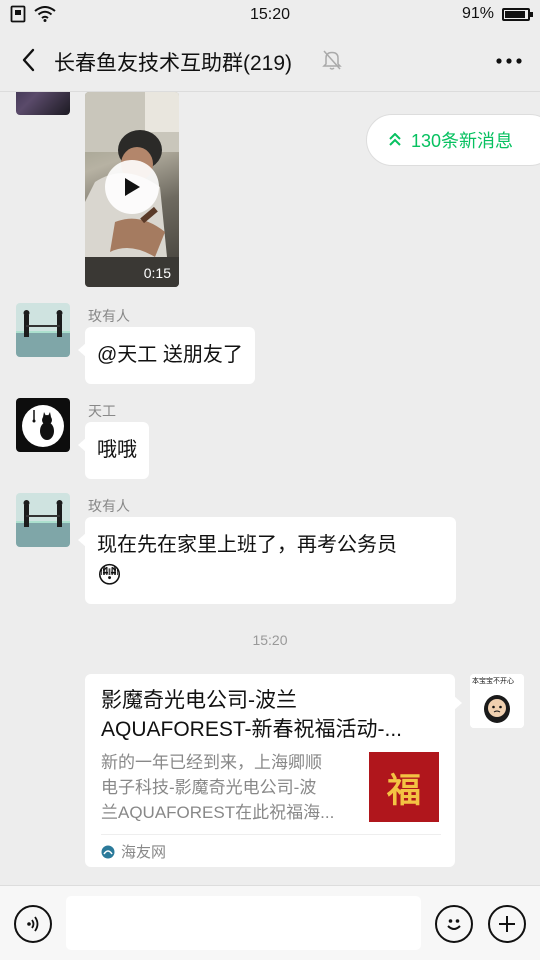 The image size is (540, 960). Describe the element at coordinates (462, 141) in the screenshot. I see `new-messages-label: 130条新消息` at that location.